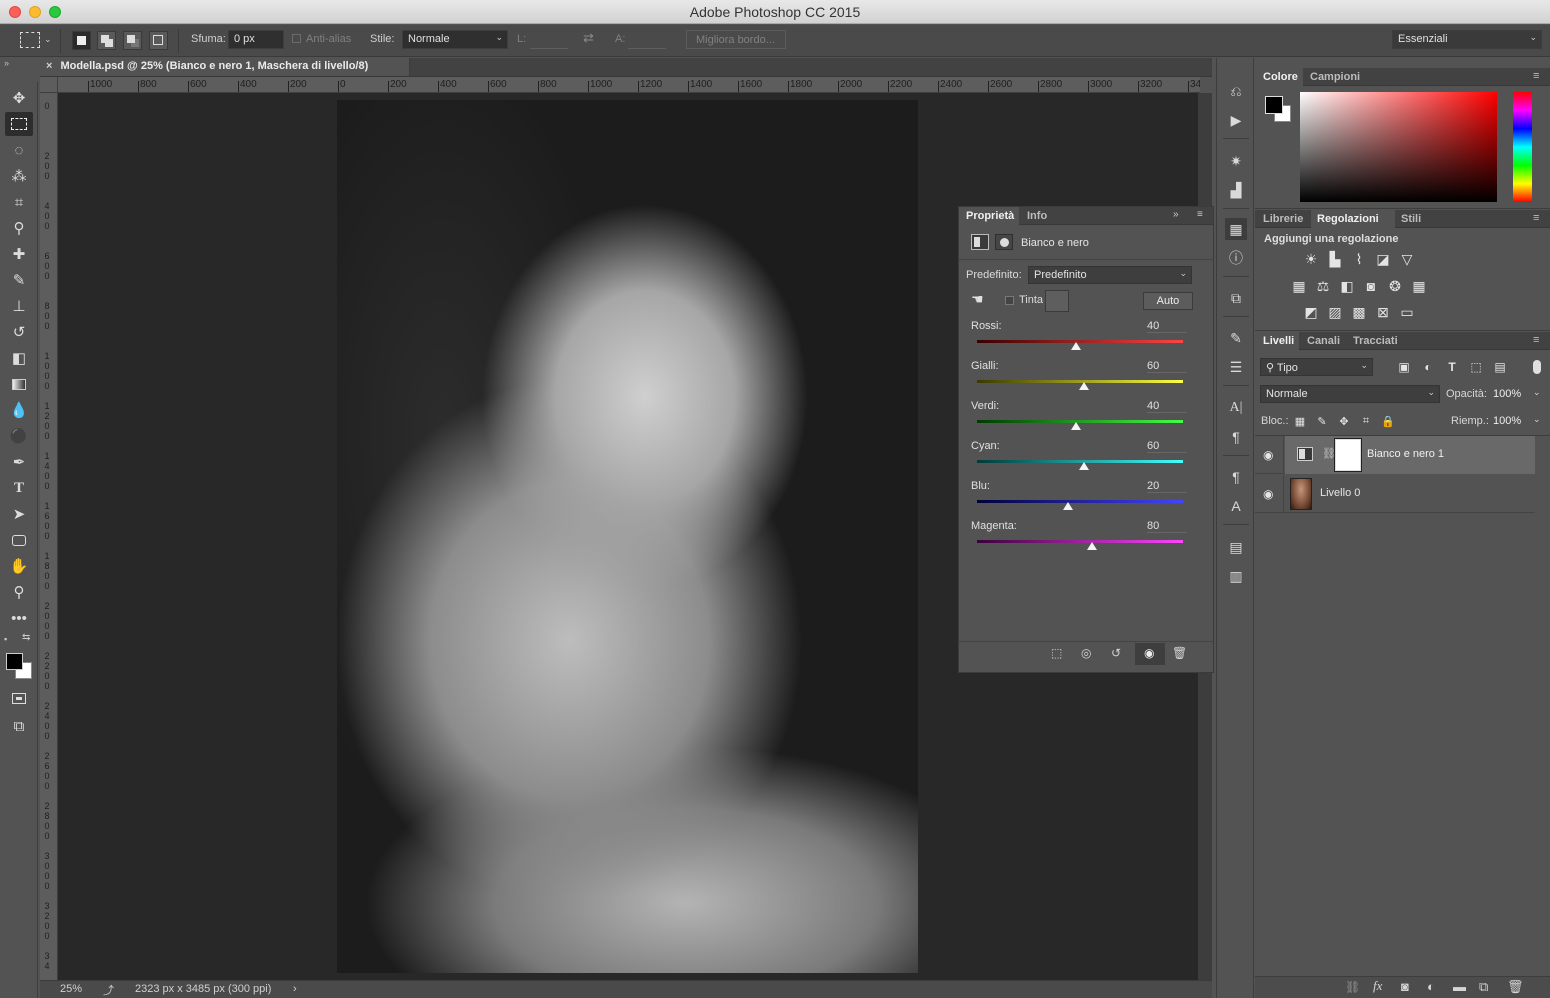  I want to click on crop-tool-icon: ⌗, so click(19, 202).